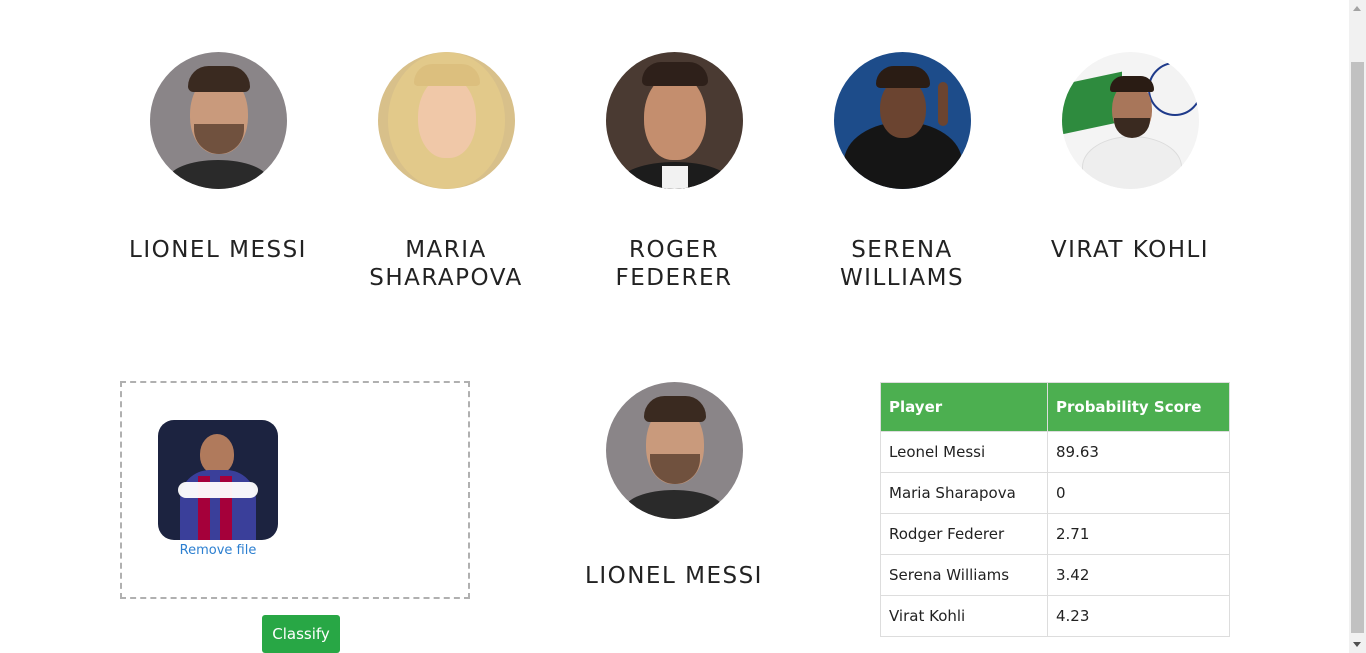  I want to click on scroll-down-arrow-icon, so click(1357, 644).